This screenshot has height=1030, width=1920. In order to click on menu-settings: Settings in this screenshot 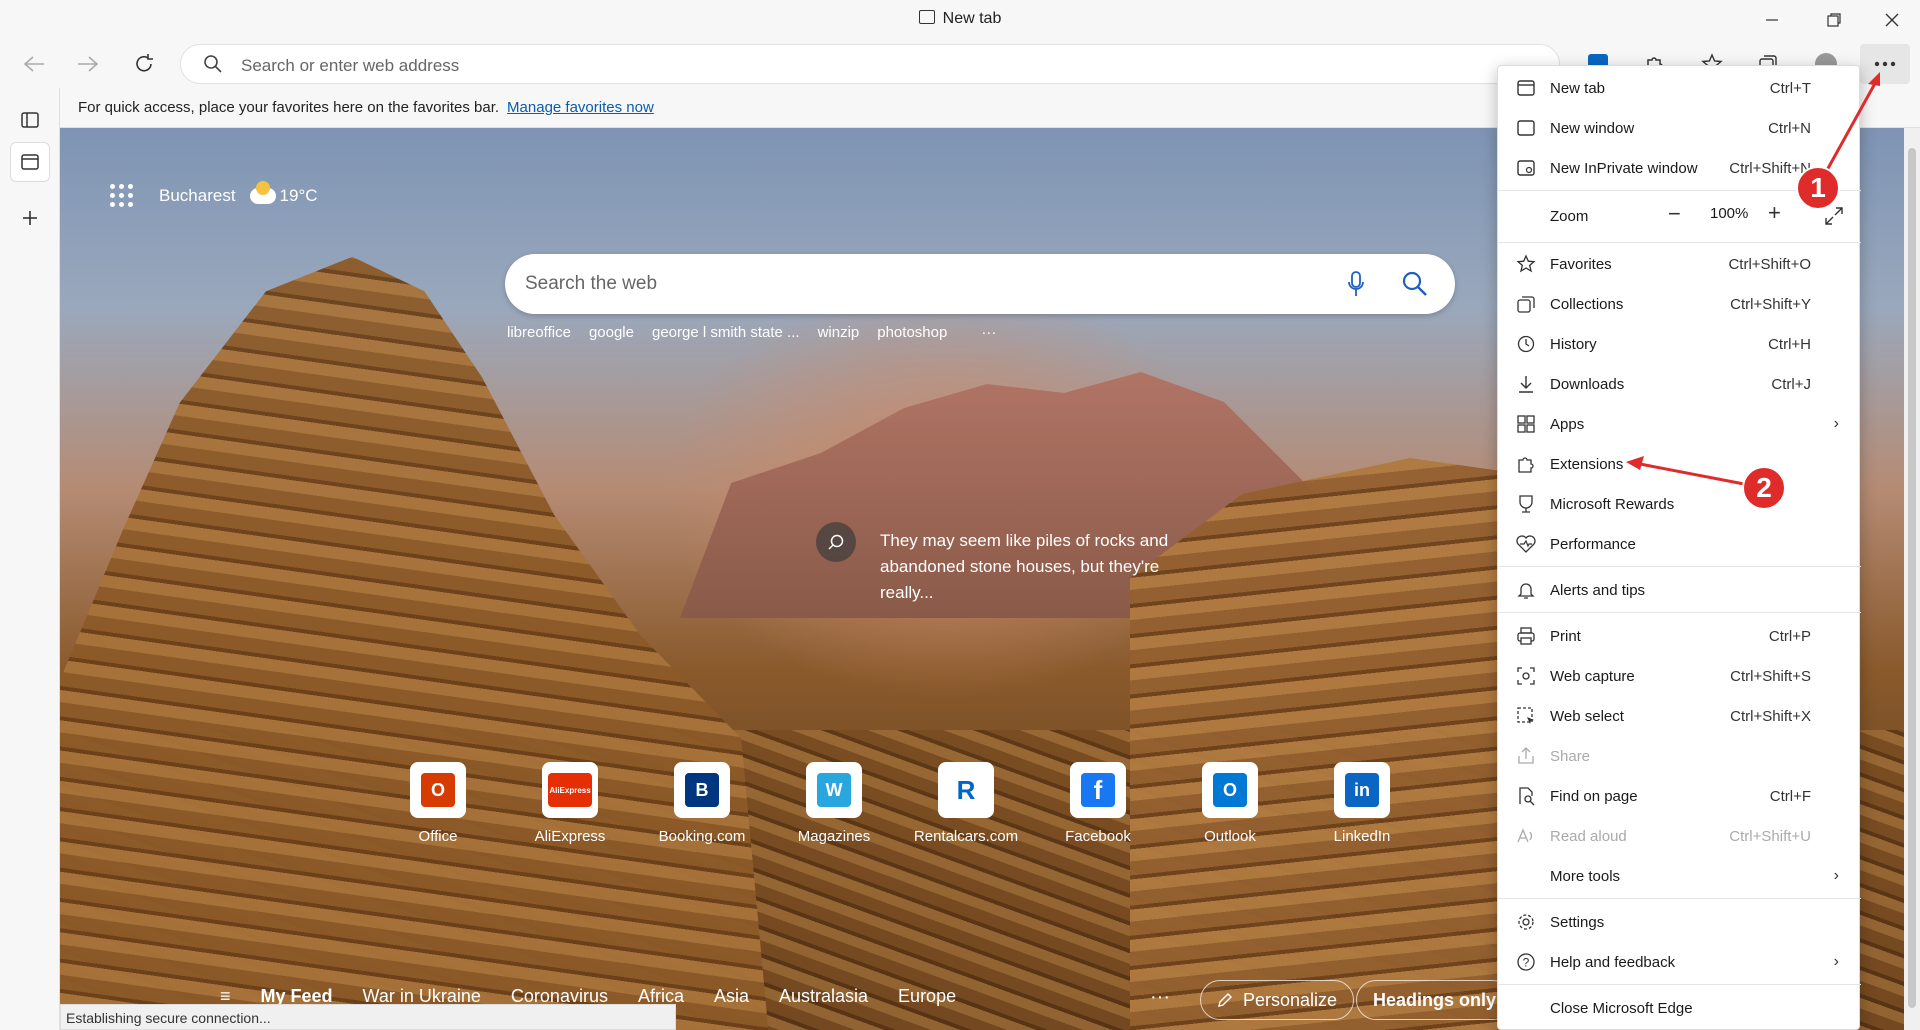, I will do `click(1679, 922)`.